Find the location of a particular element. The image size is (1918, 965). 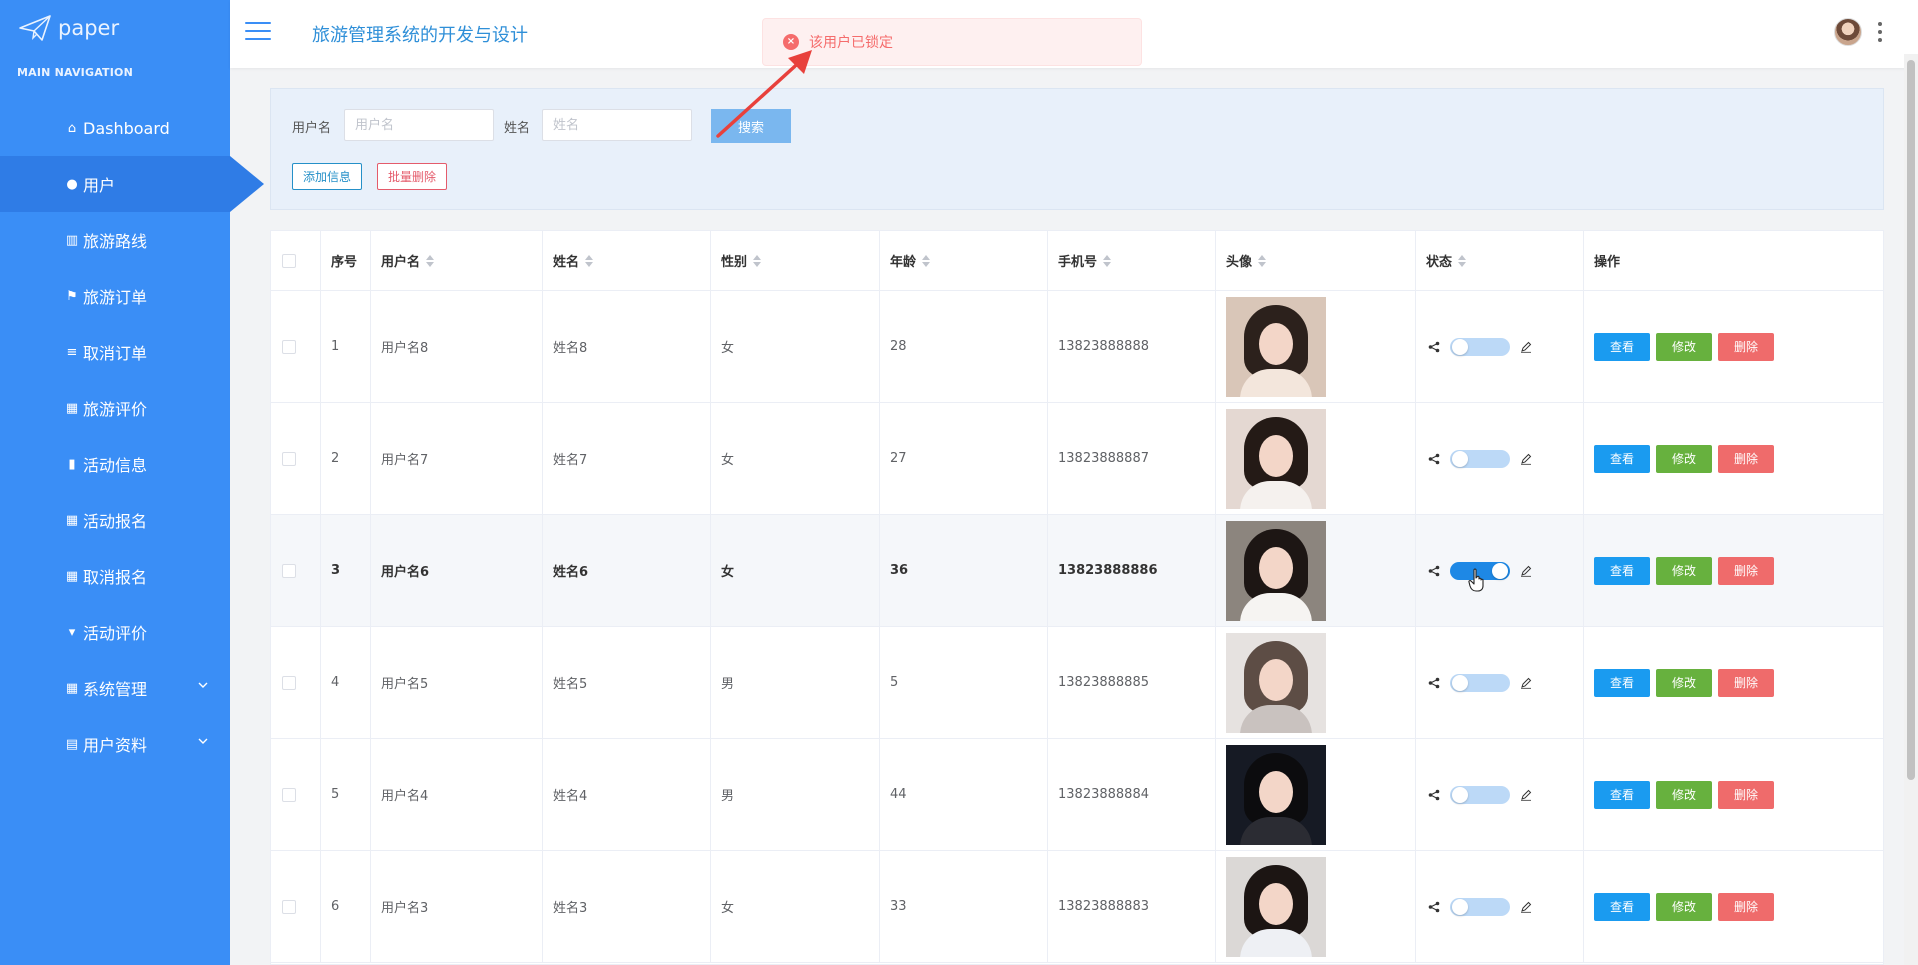

menu-toggle-icon is located at coordinates (258, 32).